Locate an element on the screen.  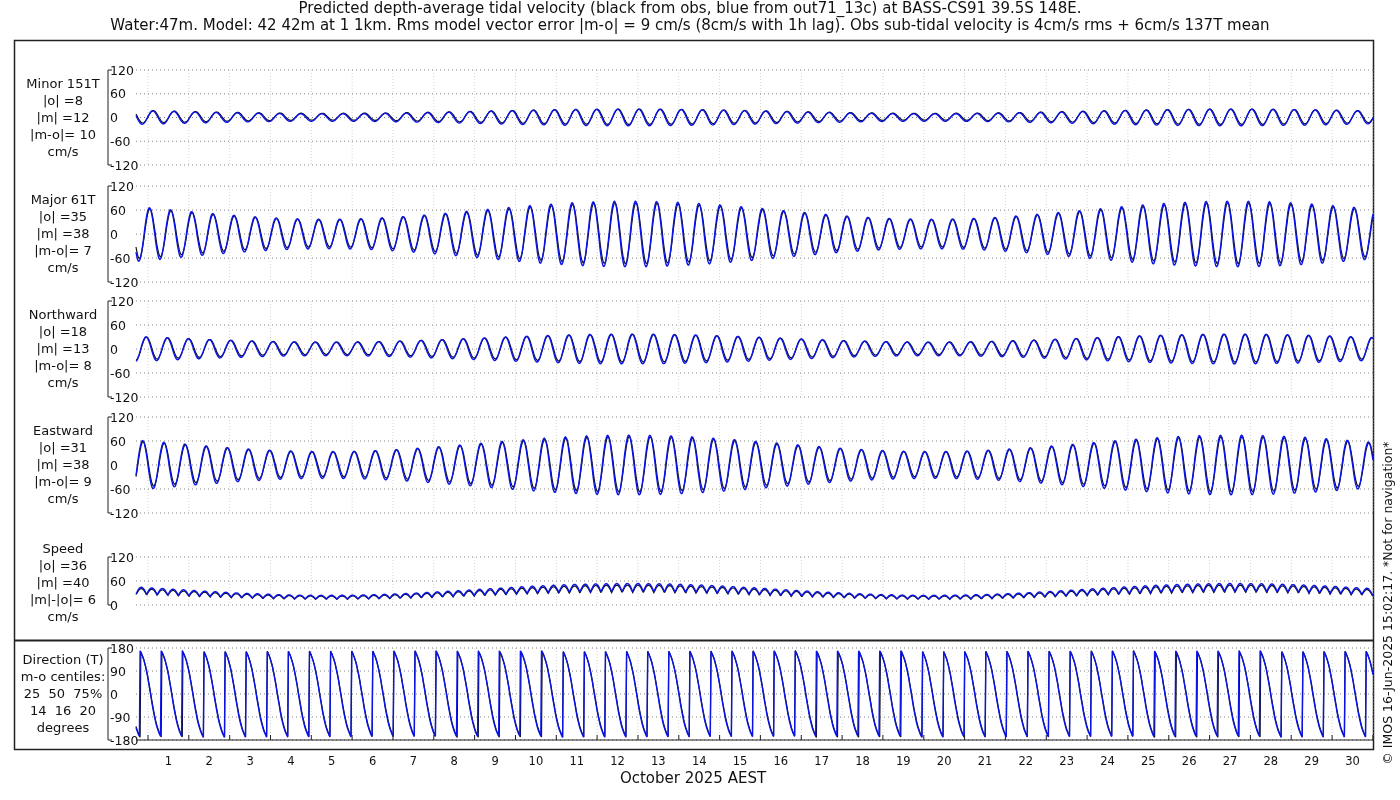
x-tick-label: 12 is located at coordinates (617, 761).